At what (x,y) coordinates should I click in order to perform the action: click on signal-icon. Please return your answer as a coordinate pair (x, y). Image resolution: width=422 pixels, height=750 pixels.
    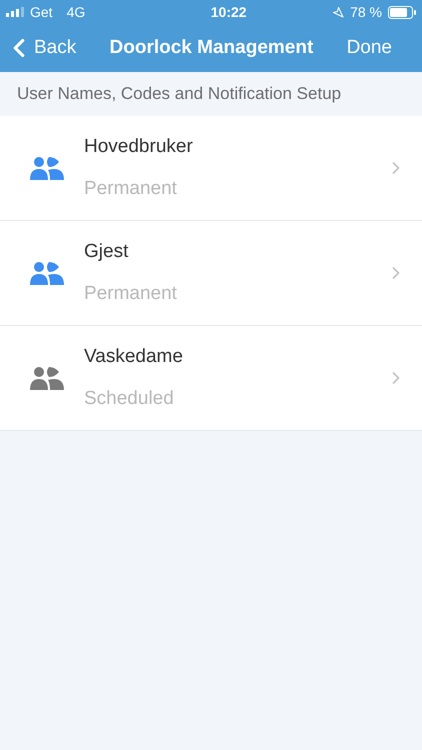
    Looking at the image, I should click on (15, 12).